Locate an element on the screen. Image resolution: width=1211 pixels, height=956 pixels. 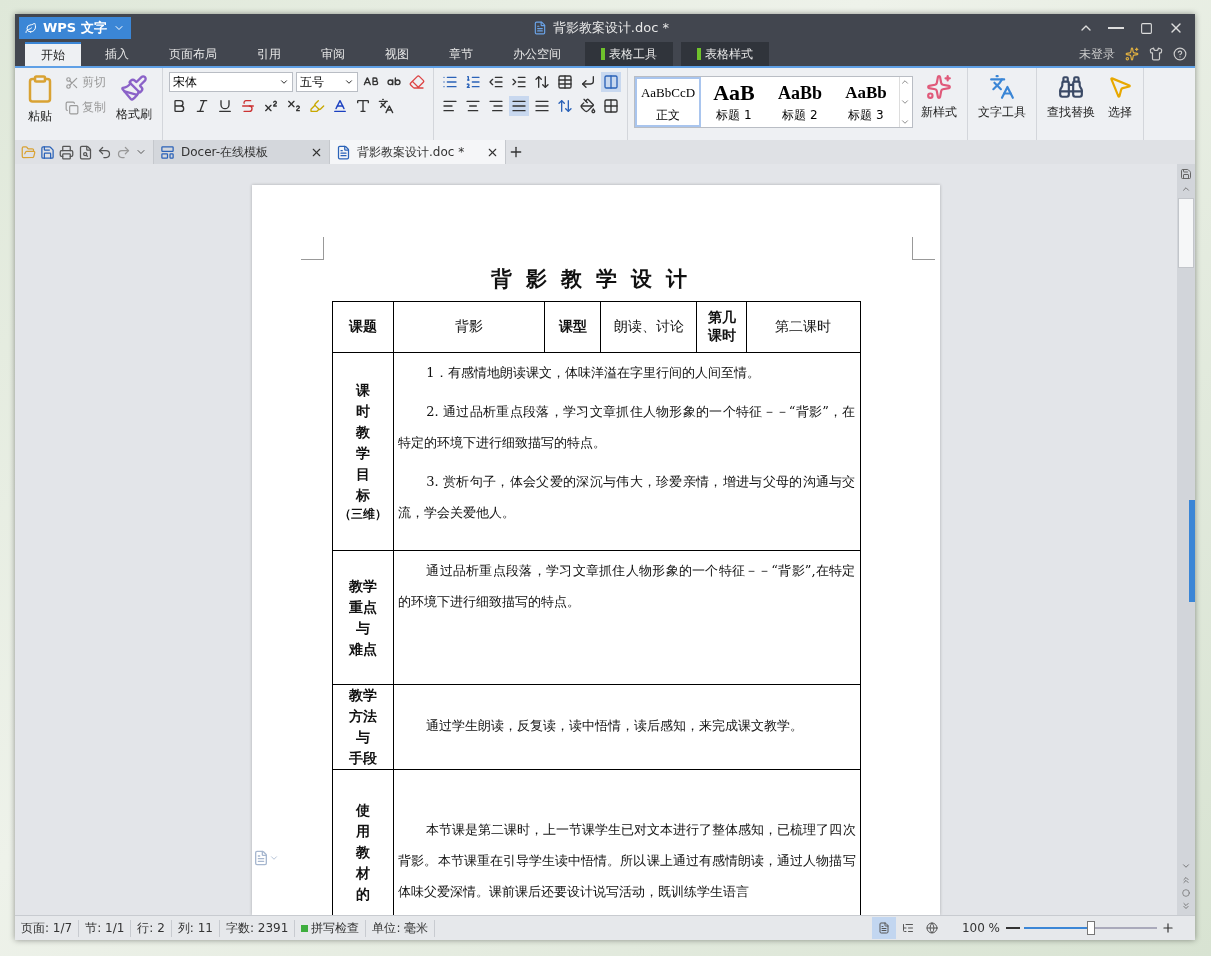
side-panel-toggle is located at coordinates (1192, 551).